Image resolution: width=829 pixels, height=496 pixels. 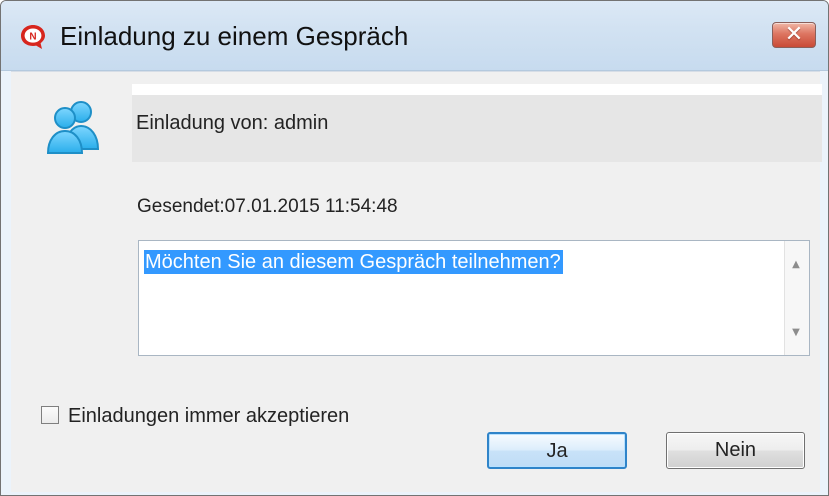 What do you see at coordinates (735, 450) in the screenshot?
I see `no-button: Nein` at bounding box center [735, 450].